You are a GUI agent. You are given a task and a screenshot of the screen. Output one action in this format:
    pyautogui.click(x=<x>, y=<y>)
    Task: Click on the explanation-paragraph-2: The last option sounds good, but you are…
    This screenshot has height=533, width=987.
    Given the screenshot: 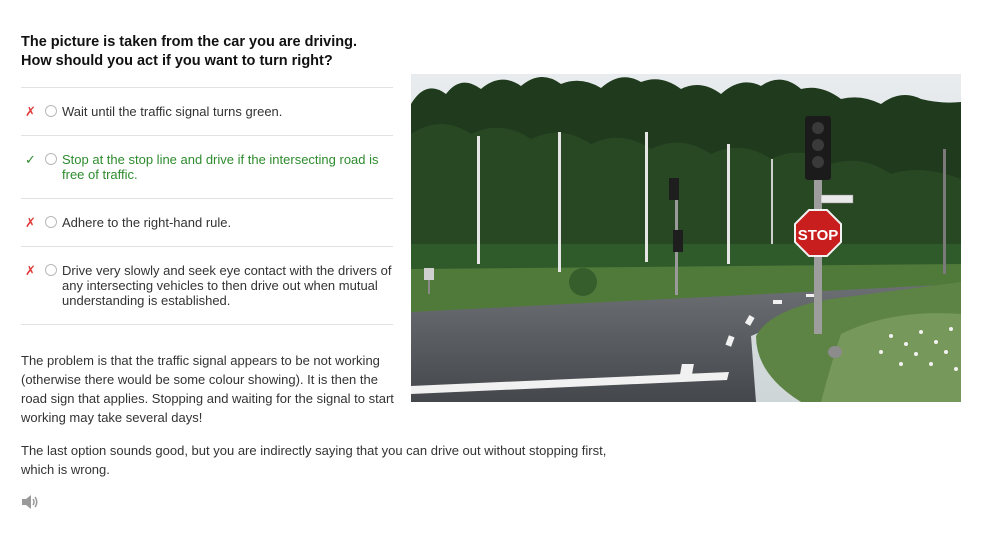 What is the action you would take?
    pyautogui.click(x=314, y=460)
    